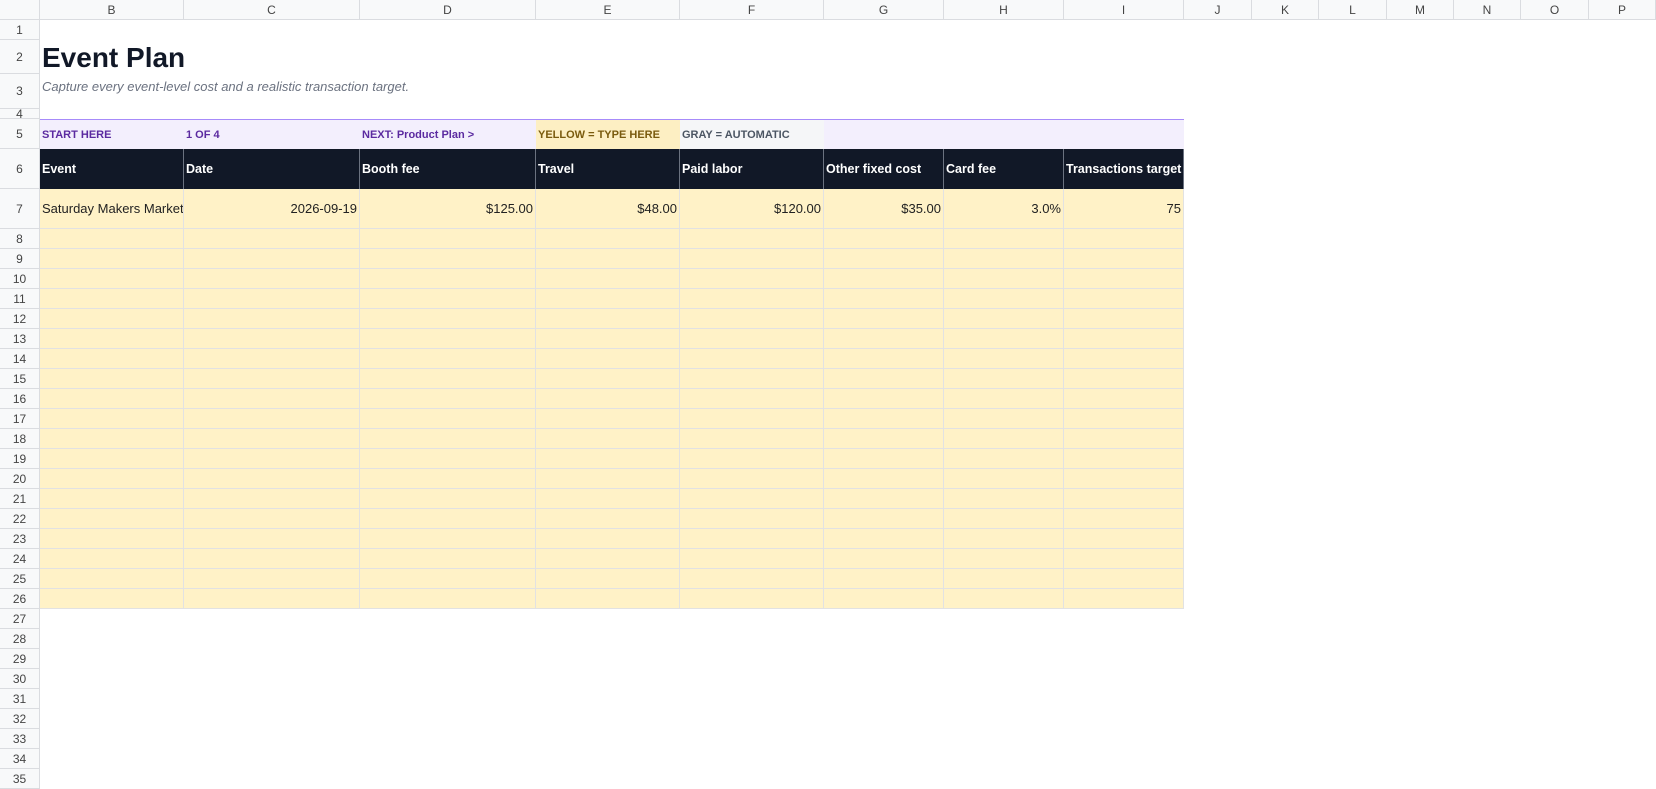  Describe the element at coordinates (20, 519) in the screenshot. I see `row-header: 22` at that location.